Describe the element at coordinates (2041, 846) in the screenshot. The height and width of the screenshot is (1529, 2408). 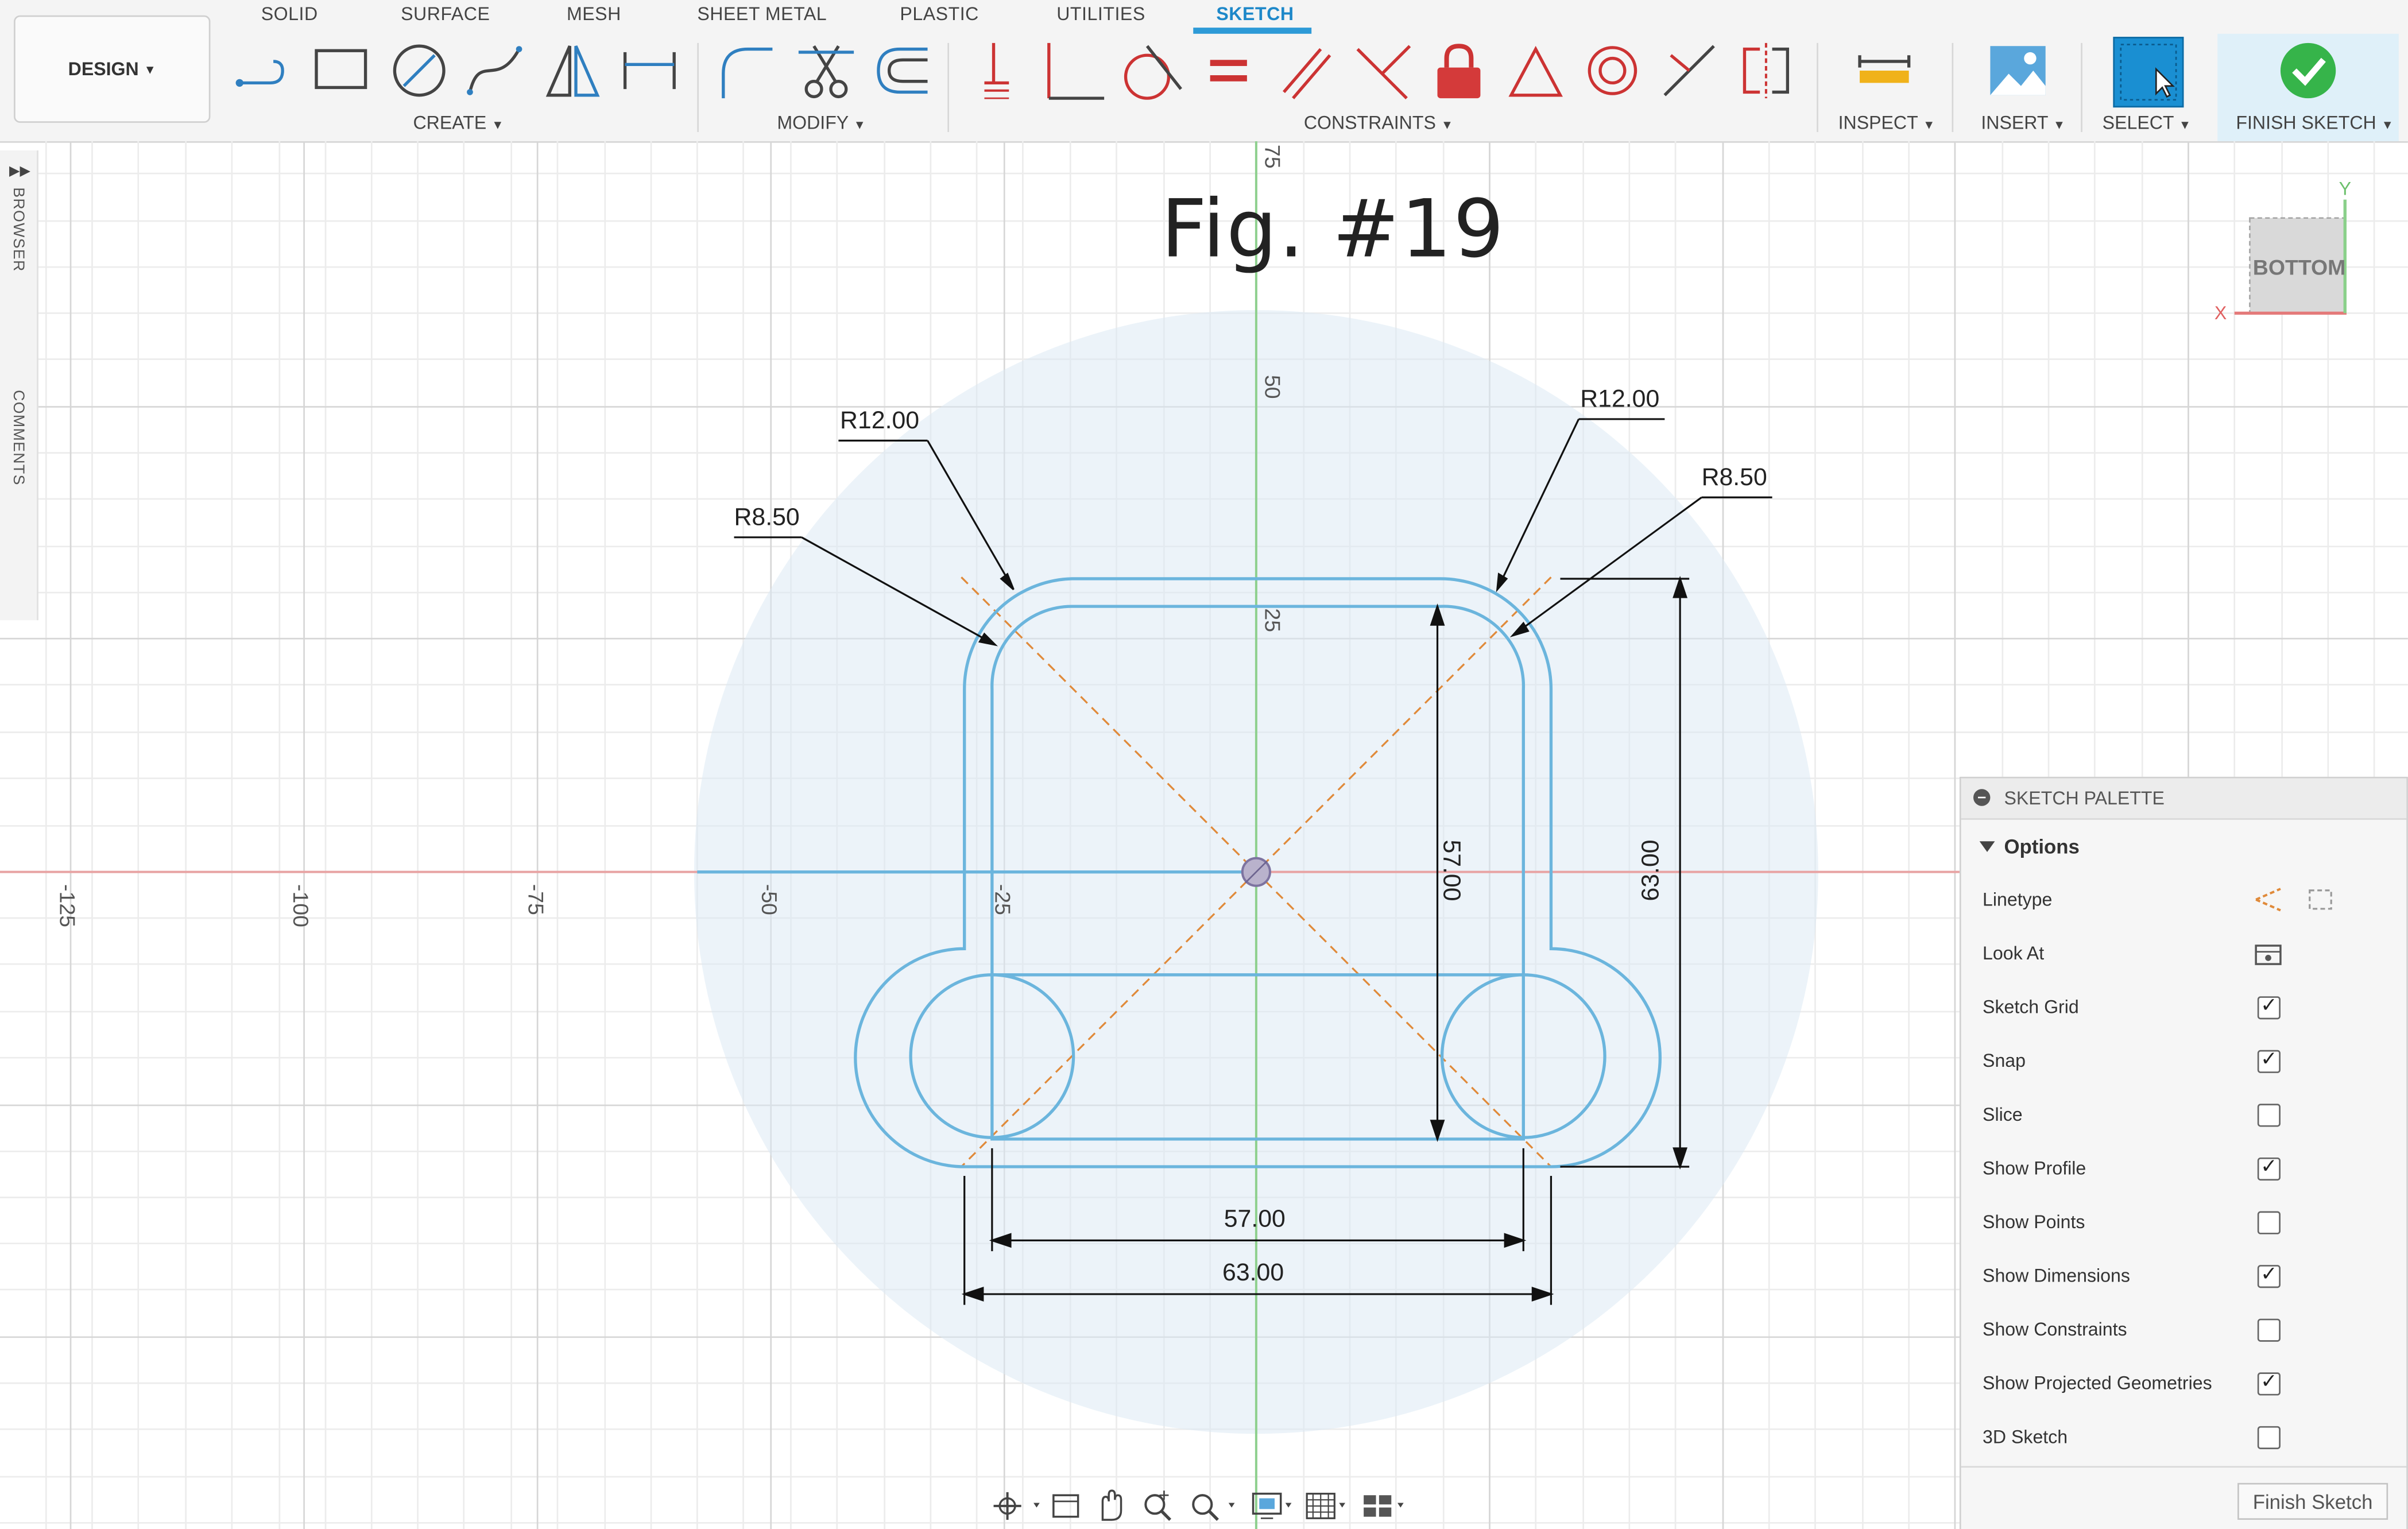
I see `options-section-title: Options` at that location.